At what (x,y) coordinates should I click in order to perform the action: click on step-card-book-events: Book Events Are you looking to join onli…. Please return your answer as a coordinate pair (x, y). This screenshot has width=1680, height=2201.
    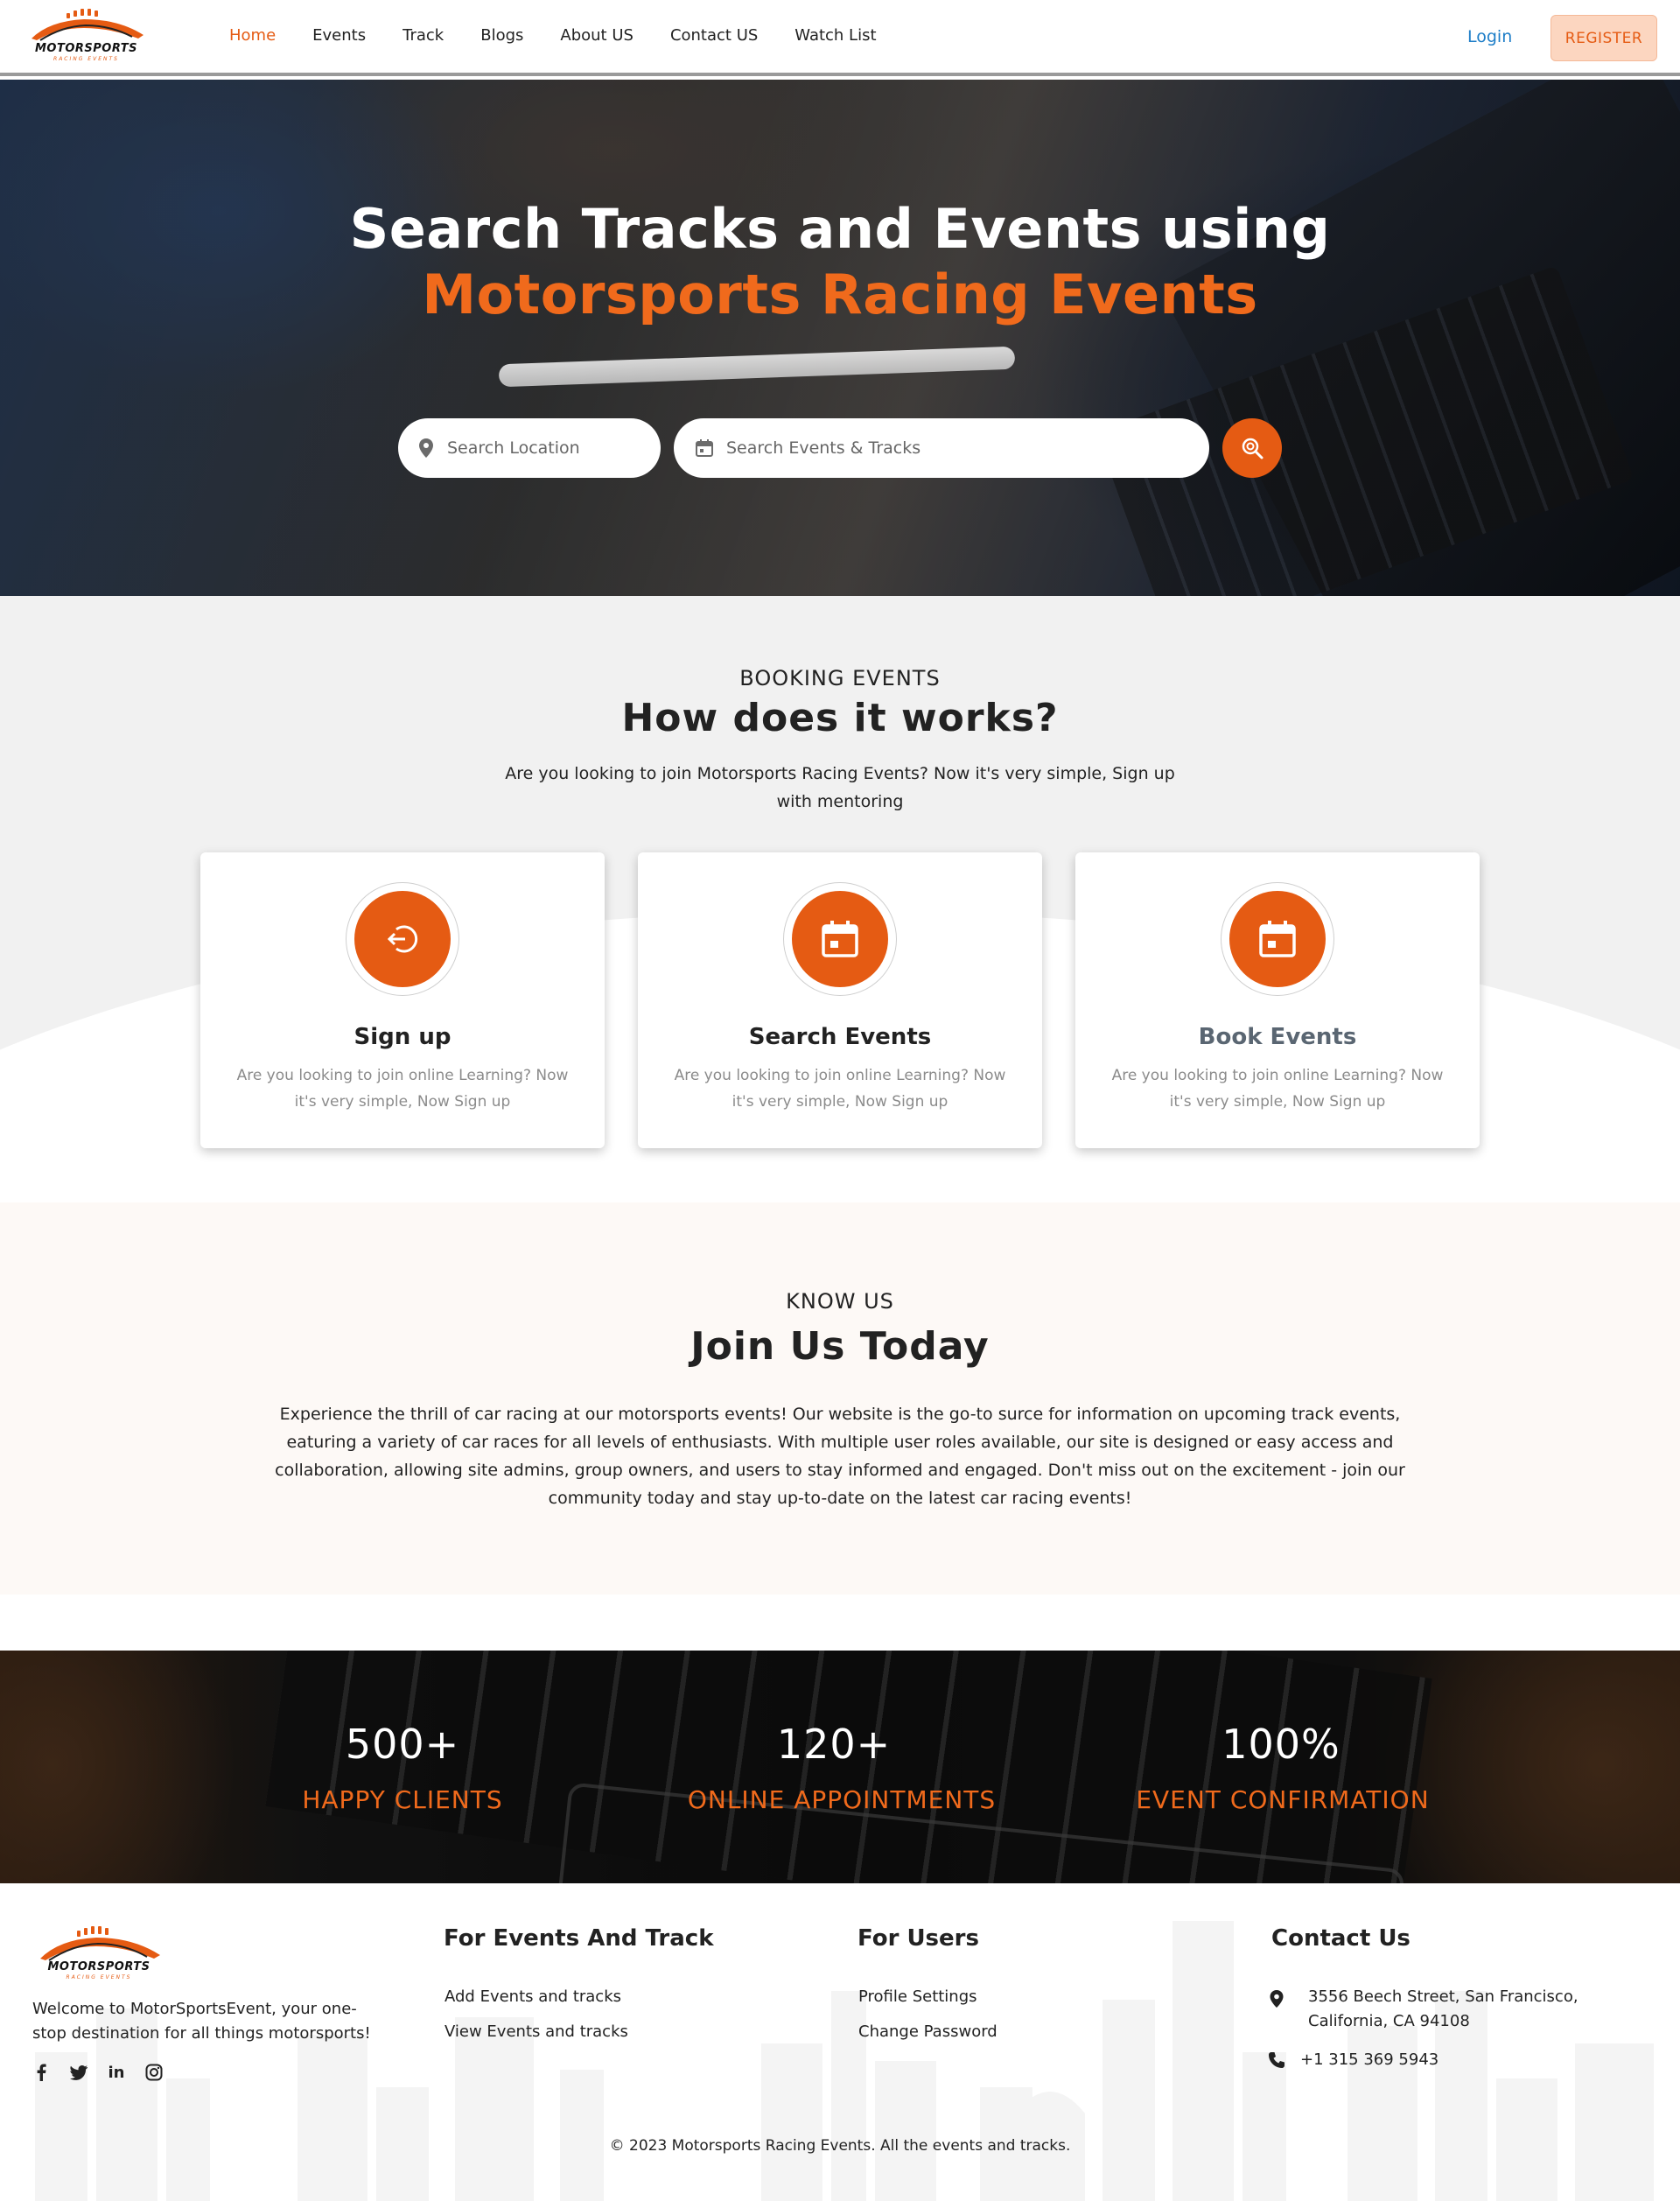
    Looking at the image, I should click on (1277, 1000).